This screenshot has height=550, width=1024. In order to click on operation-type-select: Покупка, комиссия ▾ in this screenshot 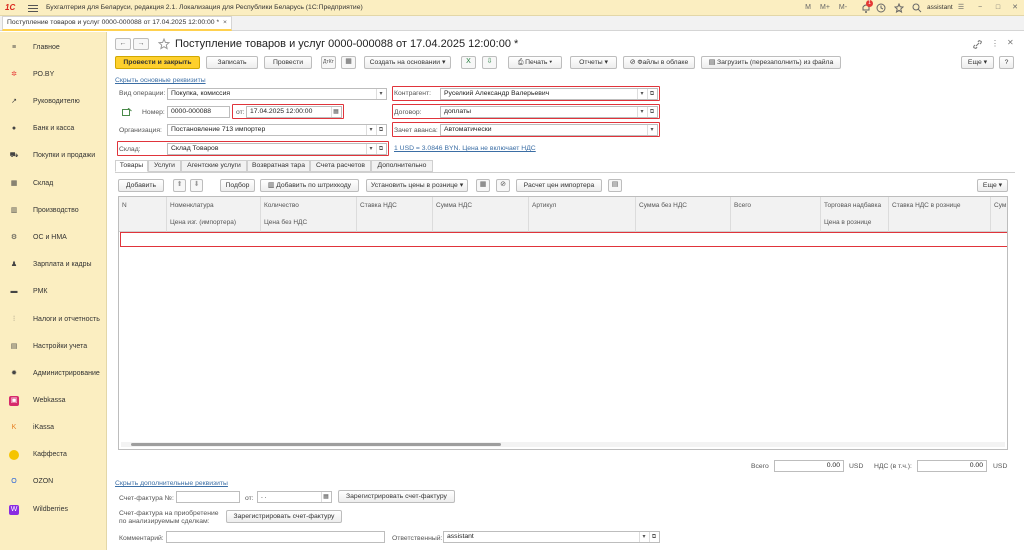, I will do `click(277, 94)`.